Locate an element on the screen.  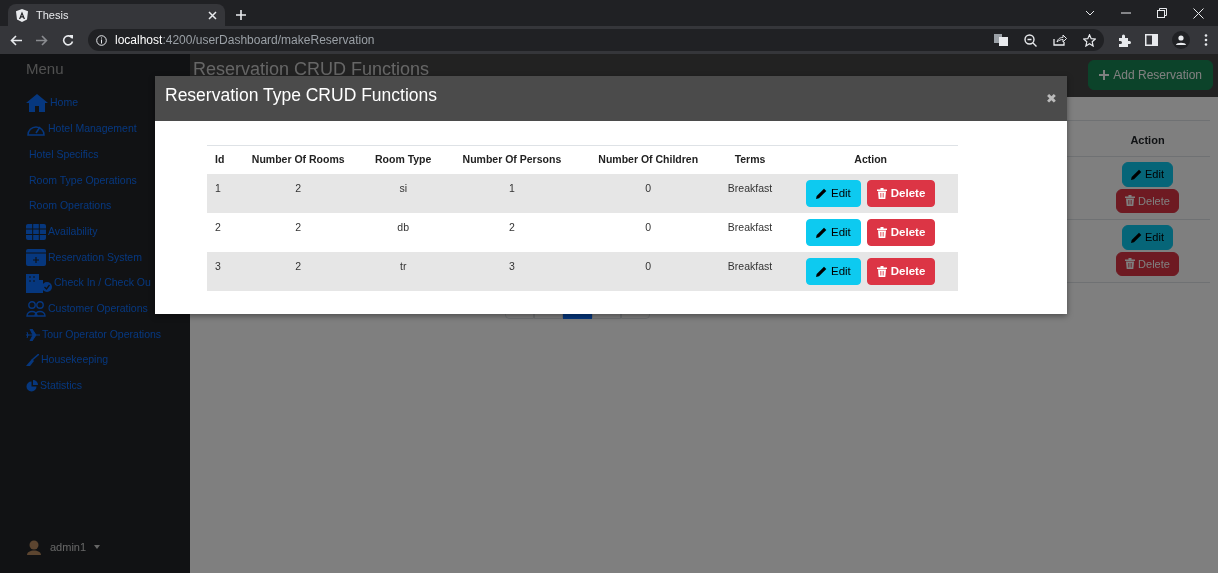
column-header: Id is located at coordinates (221, 159).